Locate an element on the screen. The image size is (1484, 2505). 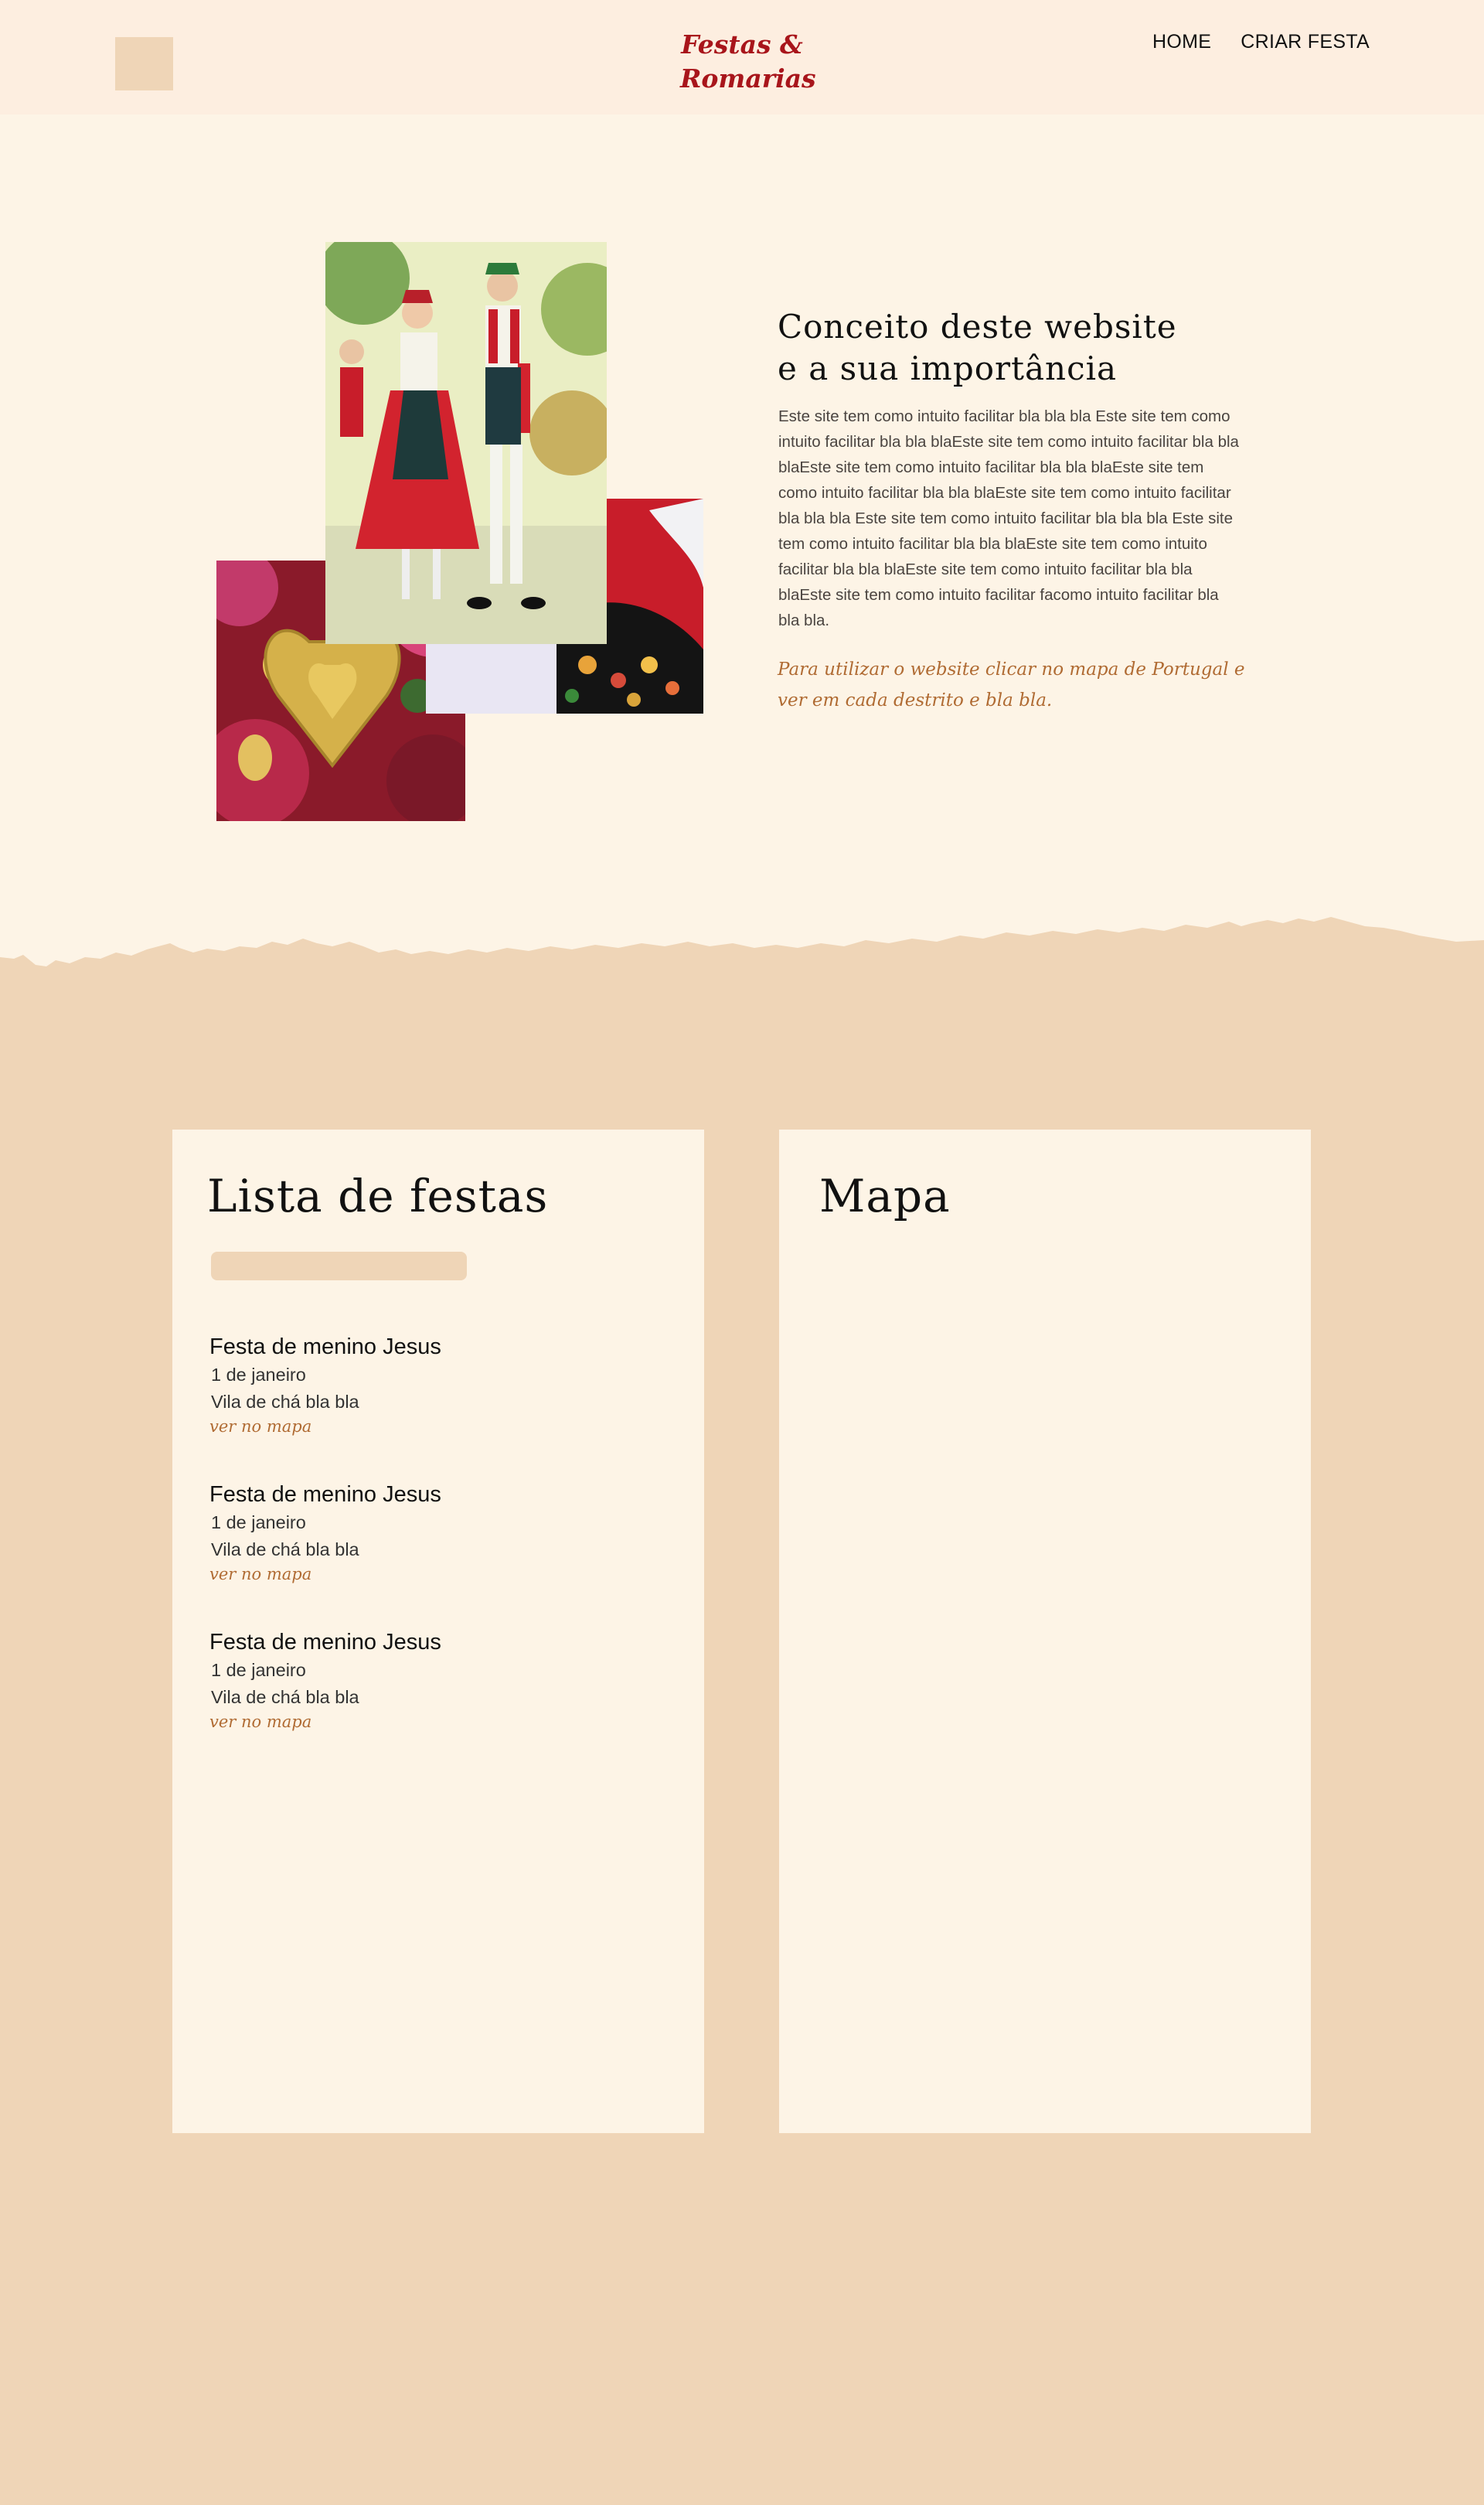
folk-dancers-illustration is located at coordinates (466, 443).